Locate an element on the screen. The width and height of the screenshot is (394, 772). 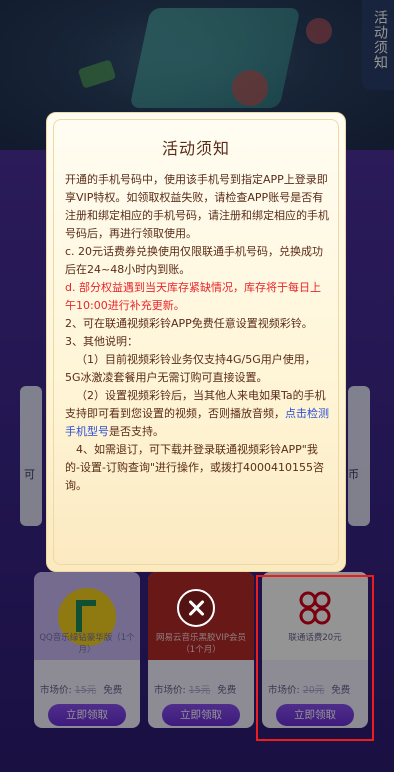
notice-paragraph: 3、其他说明： is located at coordinates (101, 341).